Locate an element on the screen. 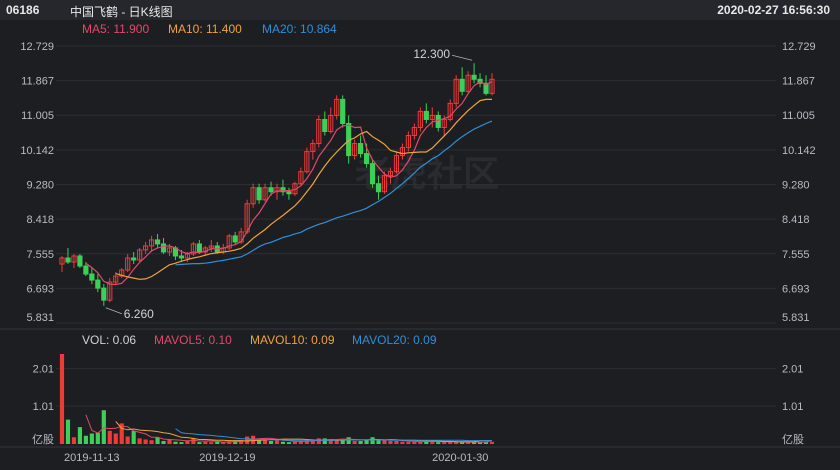  price-ytick-left: 5.831 is located at coordinates (40, 318).